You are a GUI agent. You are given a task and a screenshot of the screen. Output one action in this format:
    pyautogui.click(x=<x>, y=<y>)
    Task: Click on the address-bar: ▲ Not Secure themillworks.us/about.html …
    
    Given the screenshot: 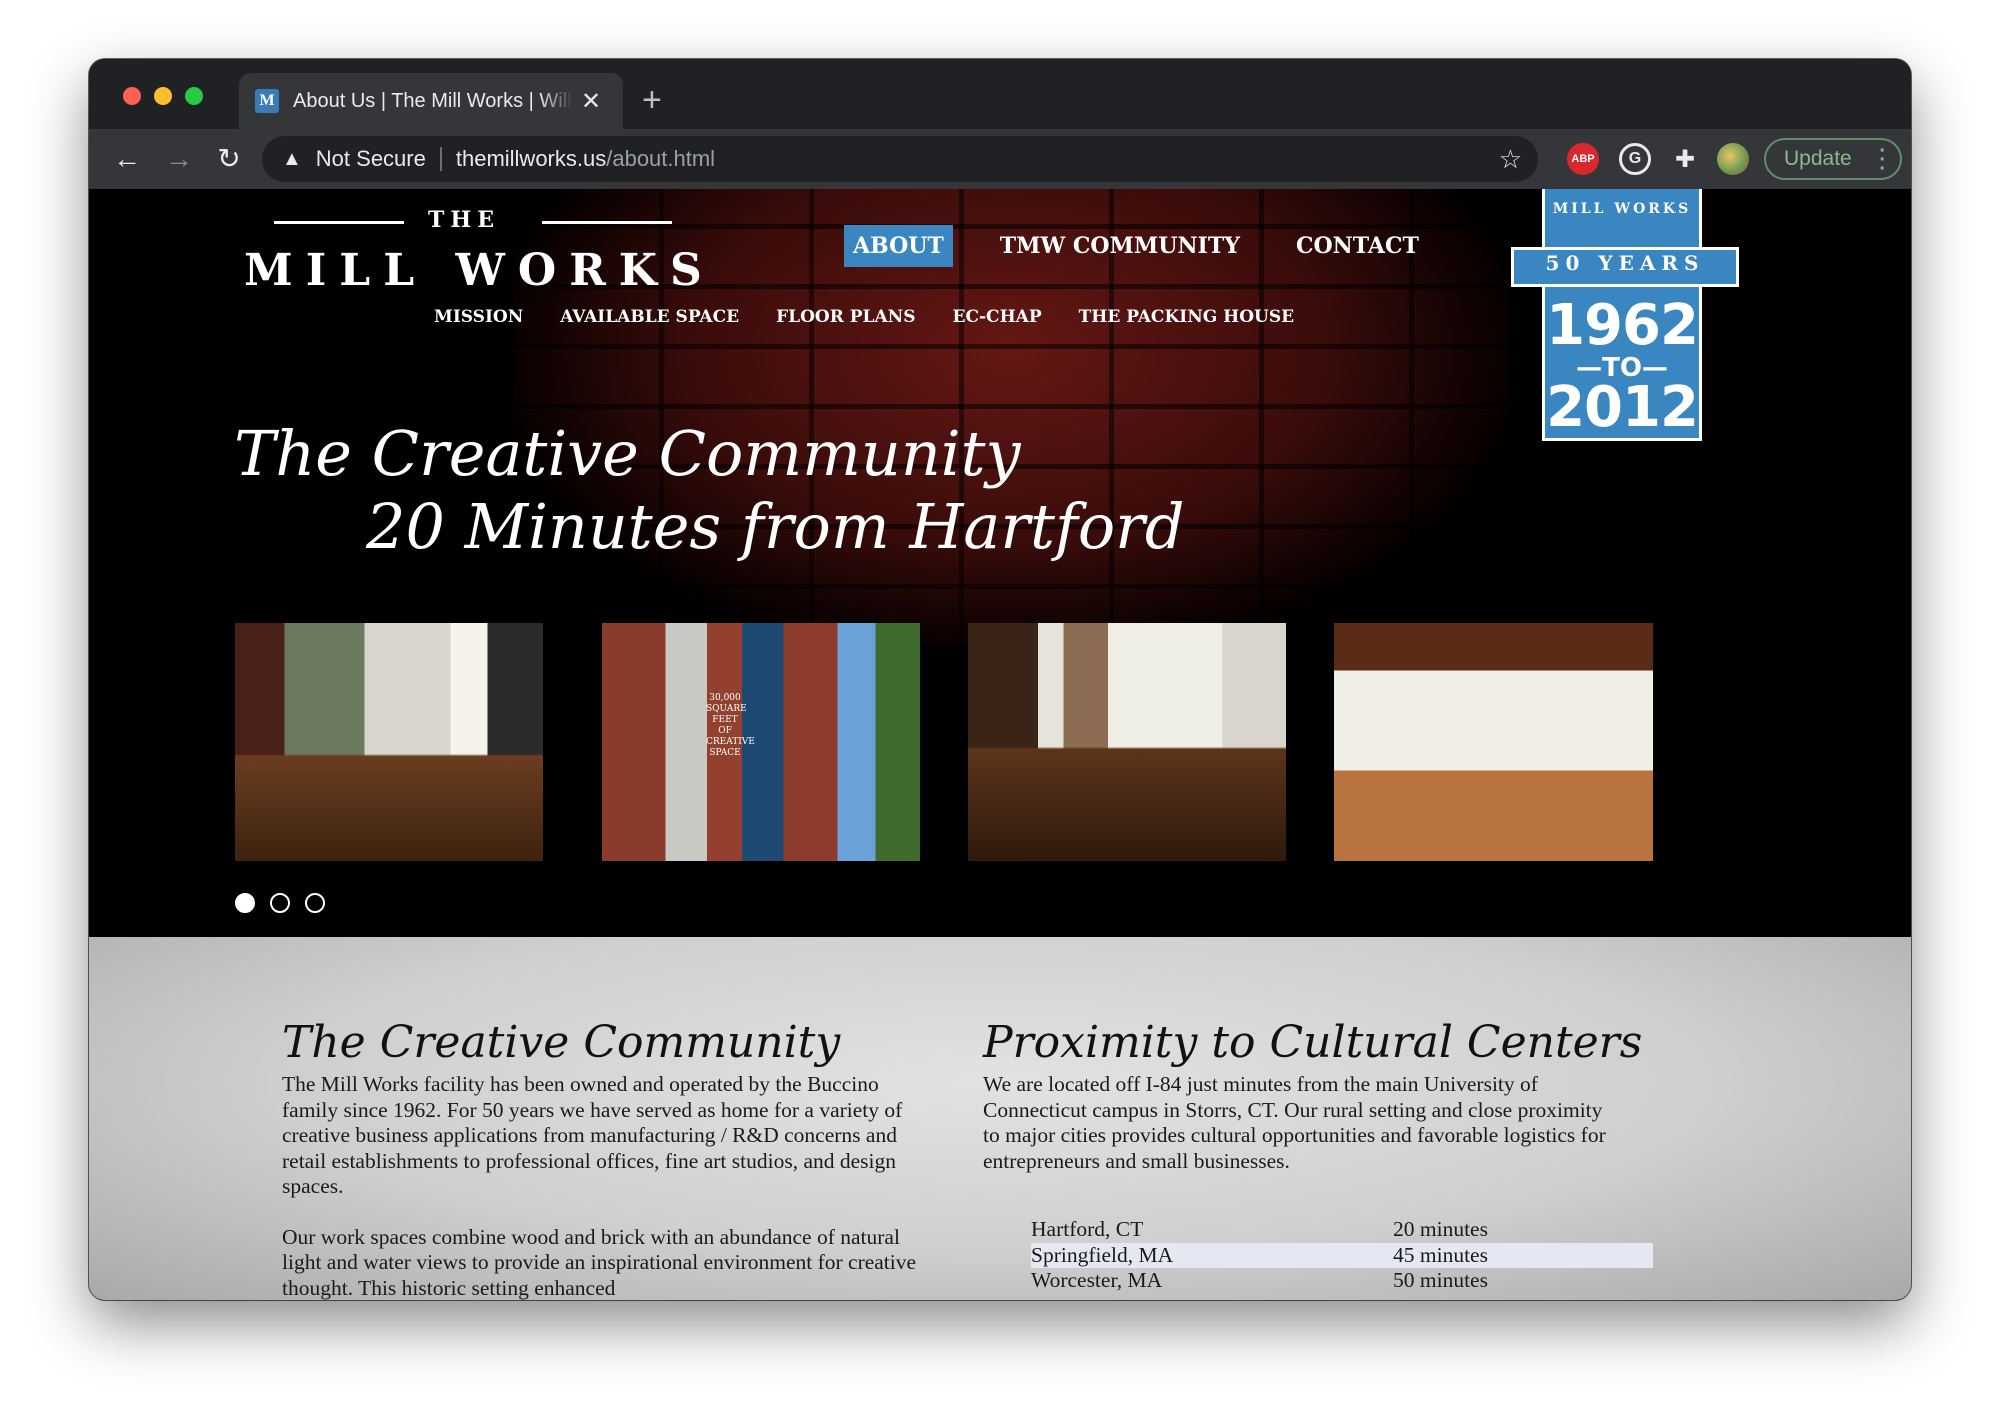 What is the action you would take?
    pyautogui.click(x=900, y=159)
    